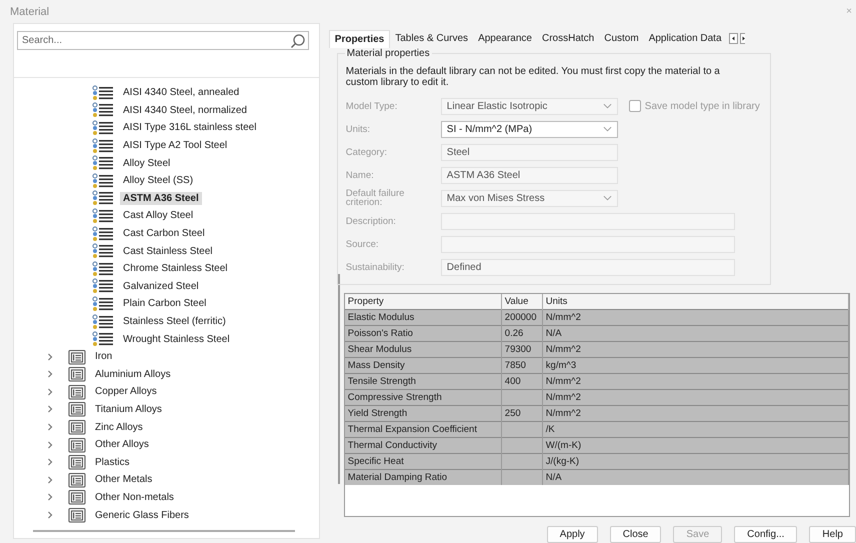 The image size is (856, 543). I want to click on scroll-right-icon, so click(742, 38).